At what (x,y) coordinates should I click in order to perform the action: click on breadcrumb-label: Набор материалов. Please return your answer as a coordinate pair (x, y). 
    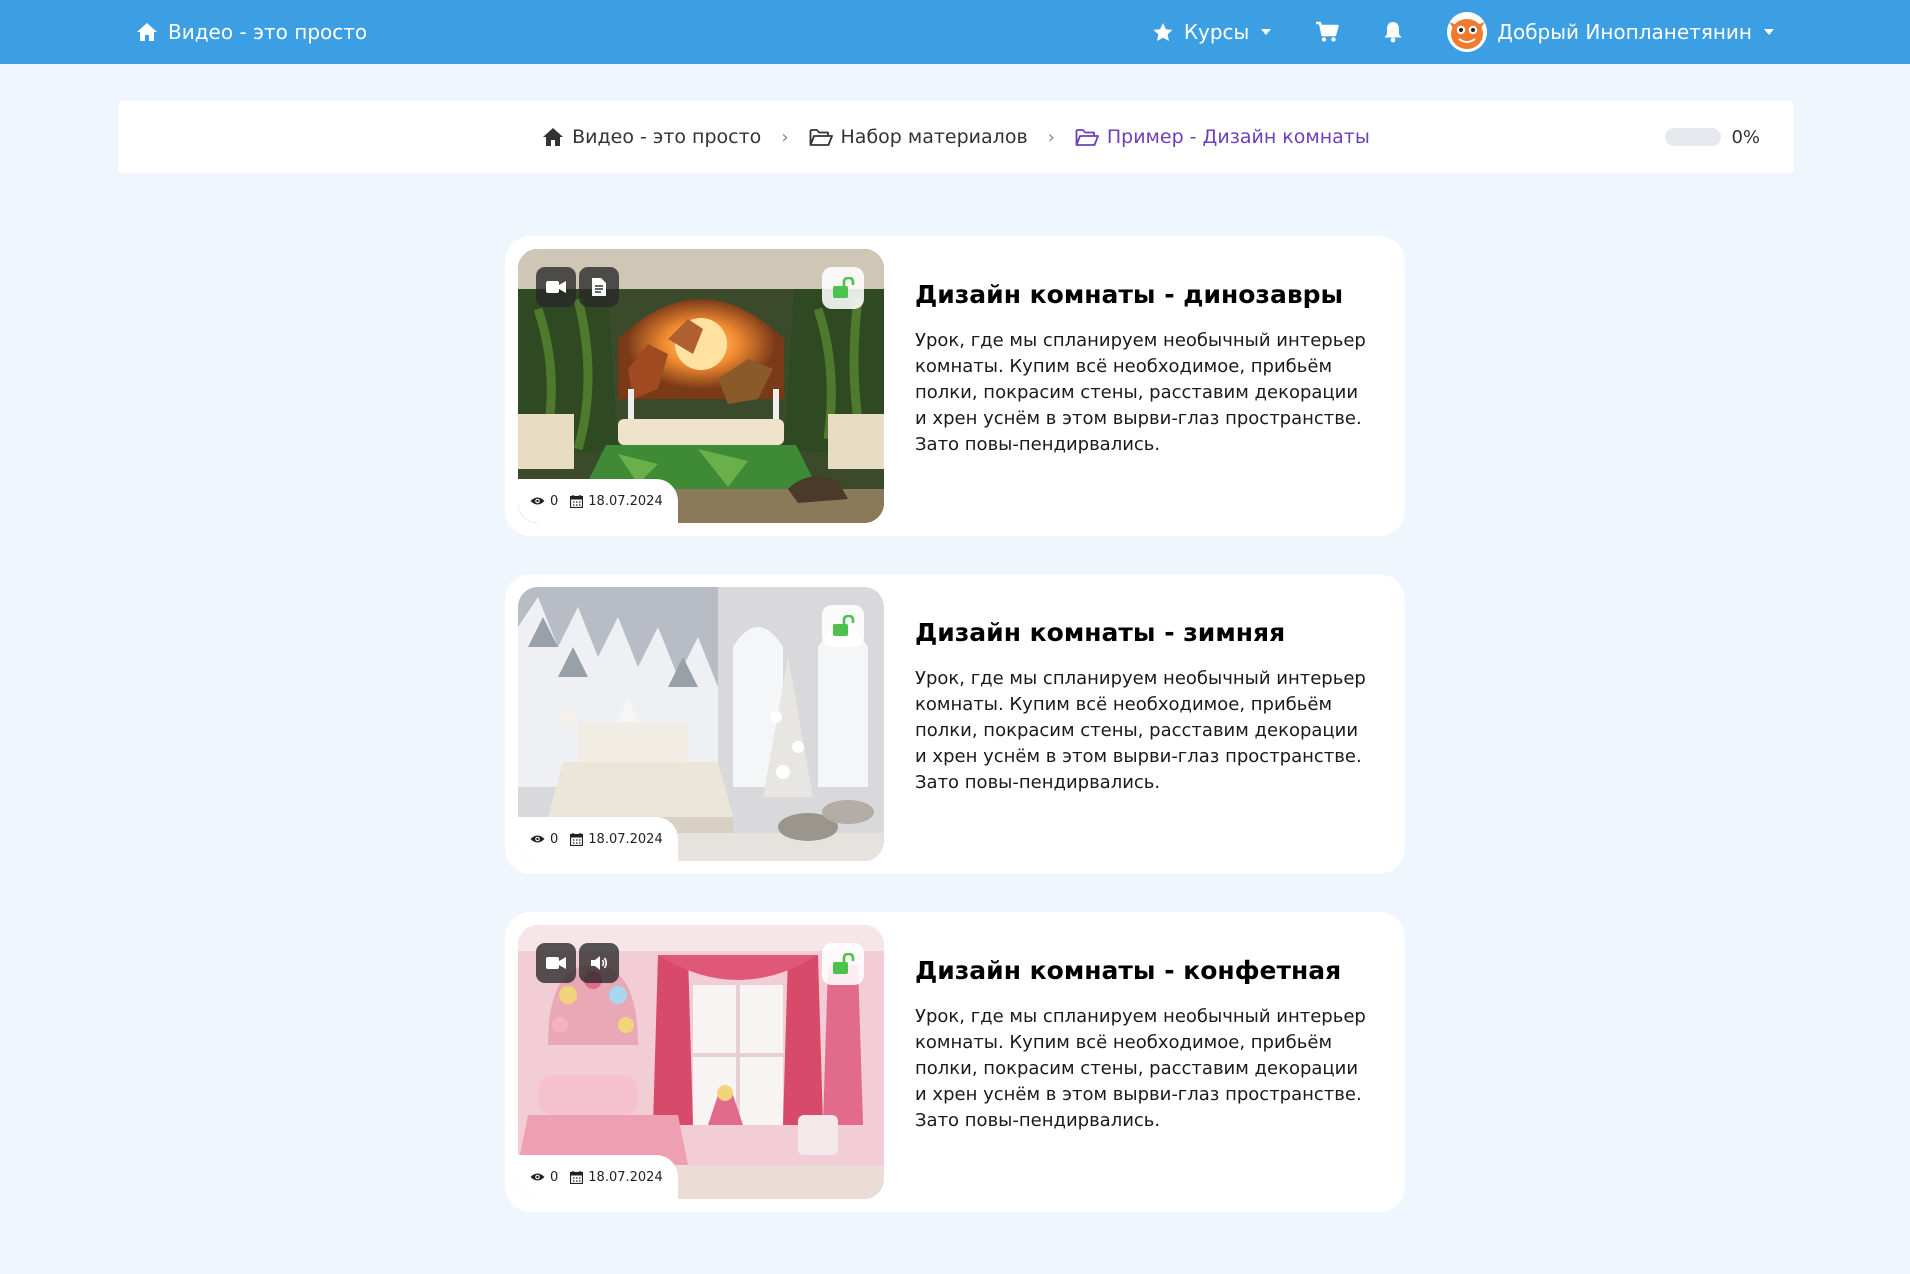
    Looking at the image, I should click on (934, 137).